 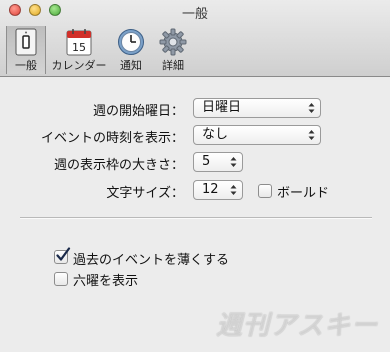 I want to click on toolbar-notifications: 通知, so click(x=131, y=50).